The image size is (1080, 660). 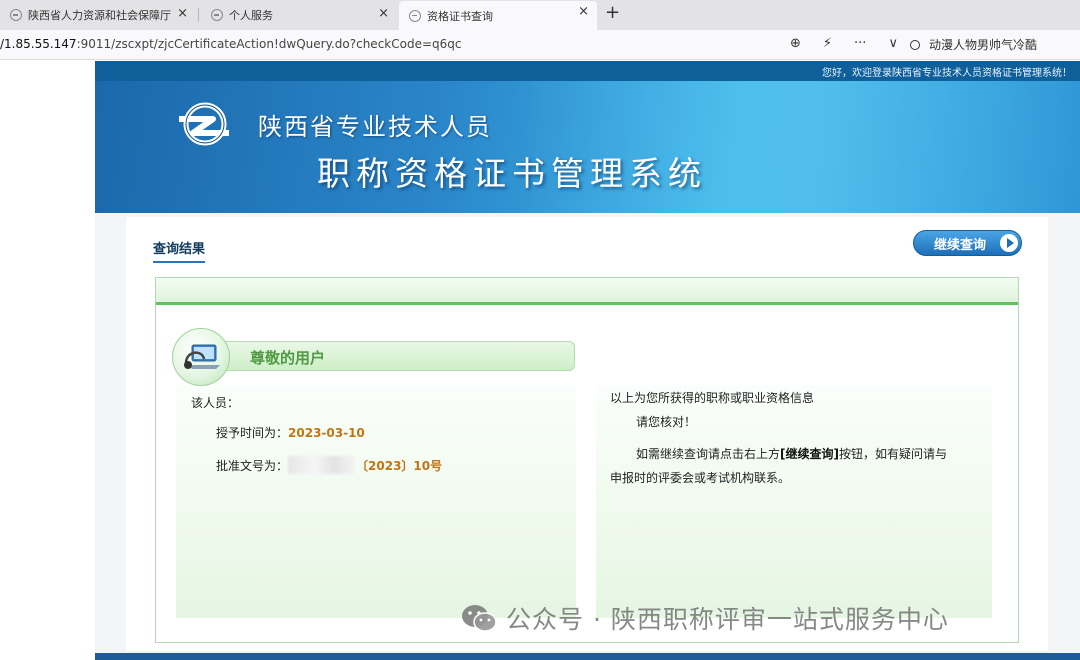 What do you see at coordinates (1009, 243) in the screenshot?
I see `play-arrow-icon` at bounding box center [1009, 243].